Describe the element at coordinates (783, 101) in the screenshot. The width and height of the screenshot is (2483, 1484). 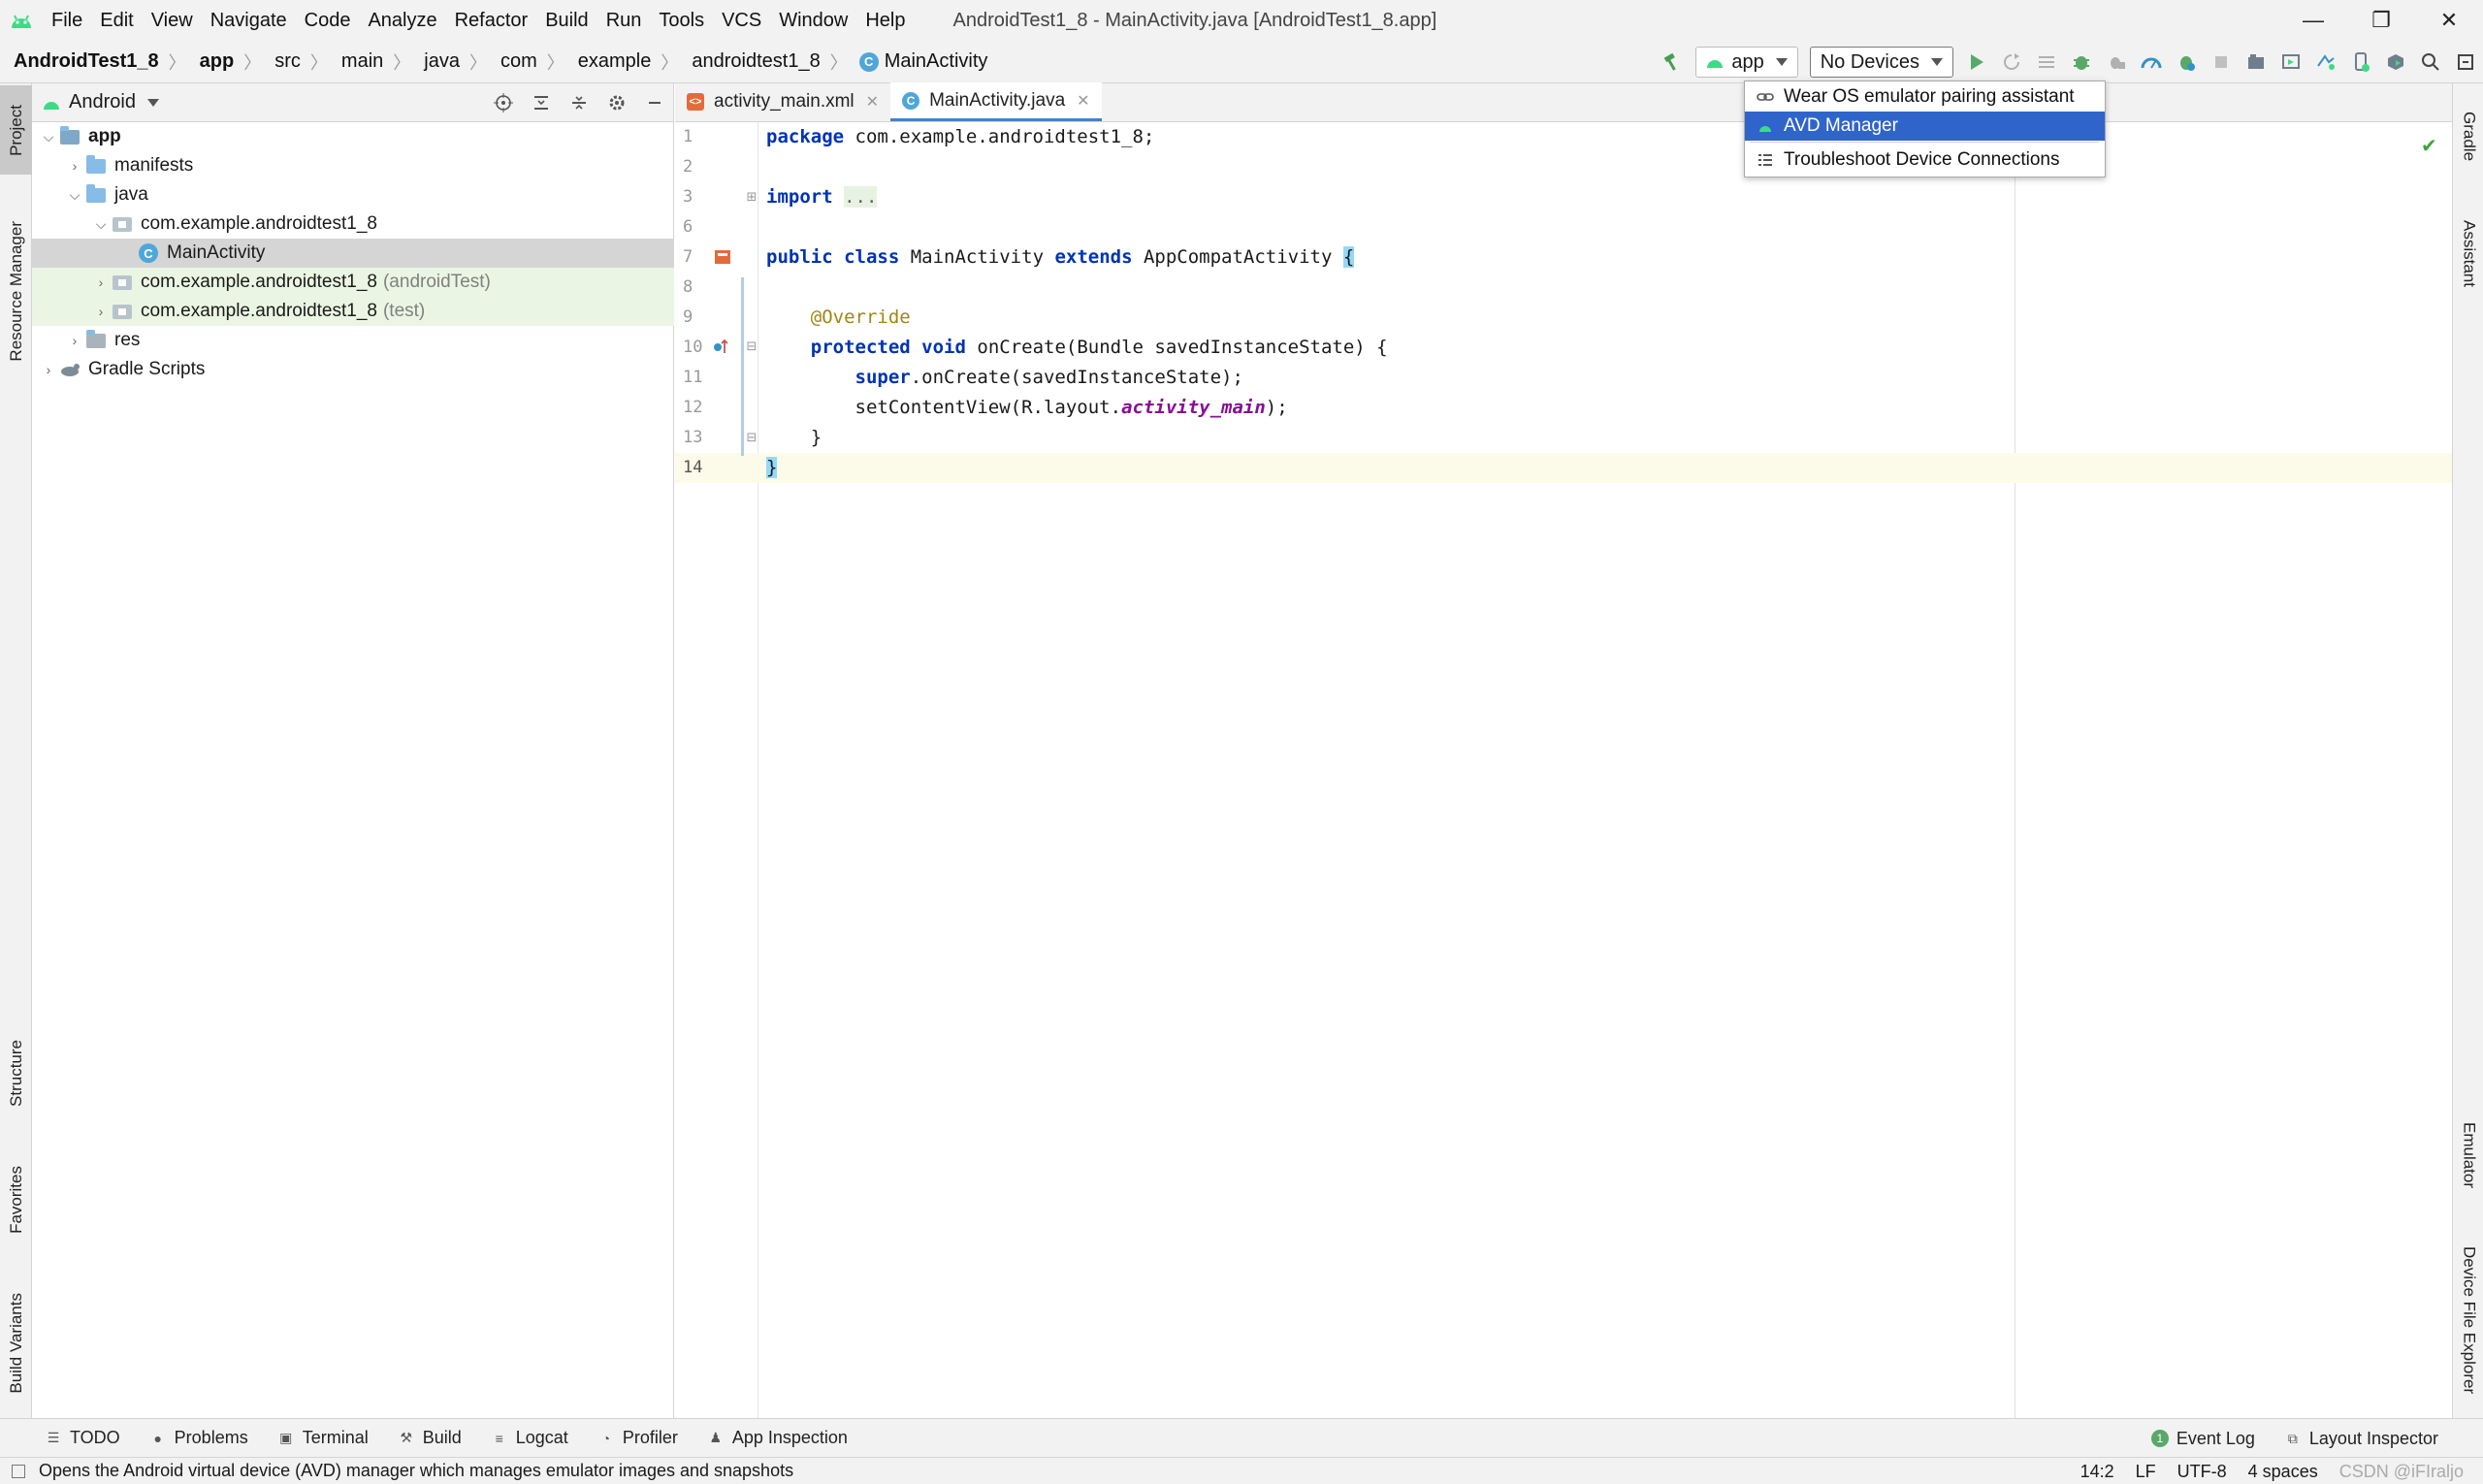
I see `tab-activity-main-xml: <> activity_main.xml ✕` at that location.